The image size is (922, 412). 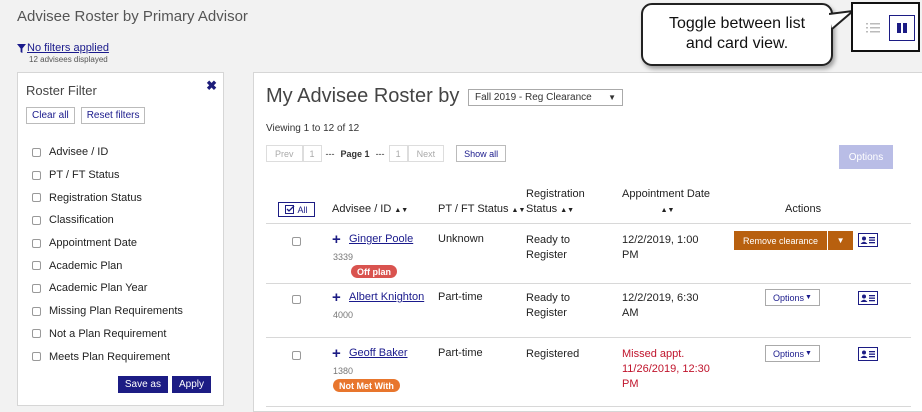 What do you see at coordinates (546, 255) in the screenshot?
I see `registration-line: Register` at bounding box center [546, 255].